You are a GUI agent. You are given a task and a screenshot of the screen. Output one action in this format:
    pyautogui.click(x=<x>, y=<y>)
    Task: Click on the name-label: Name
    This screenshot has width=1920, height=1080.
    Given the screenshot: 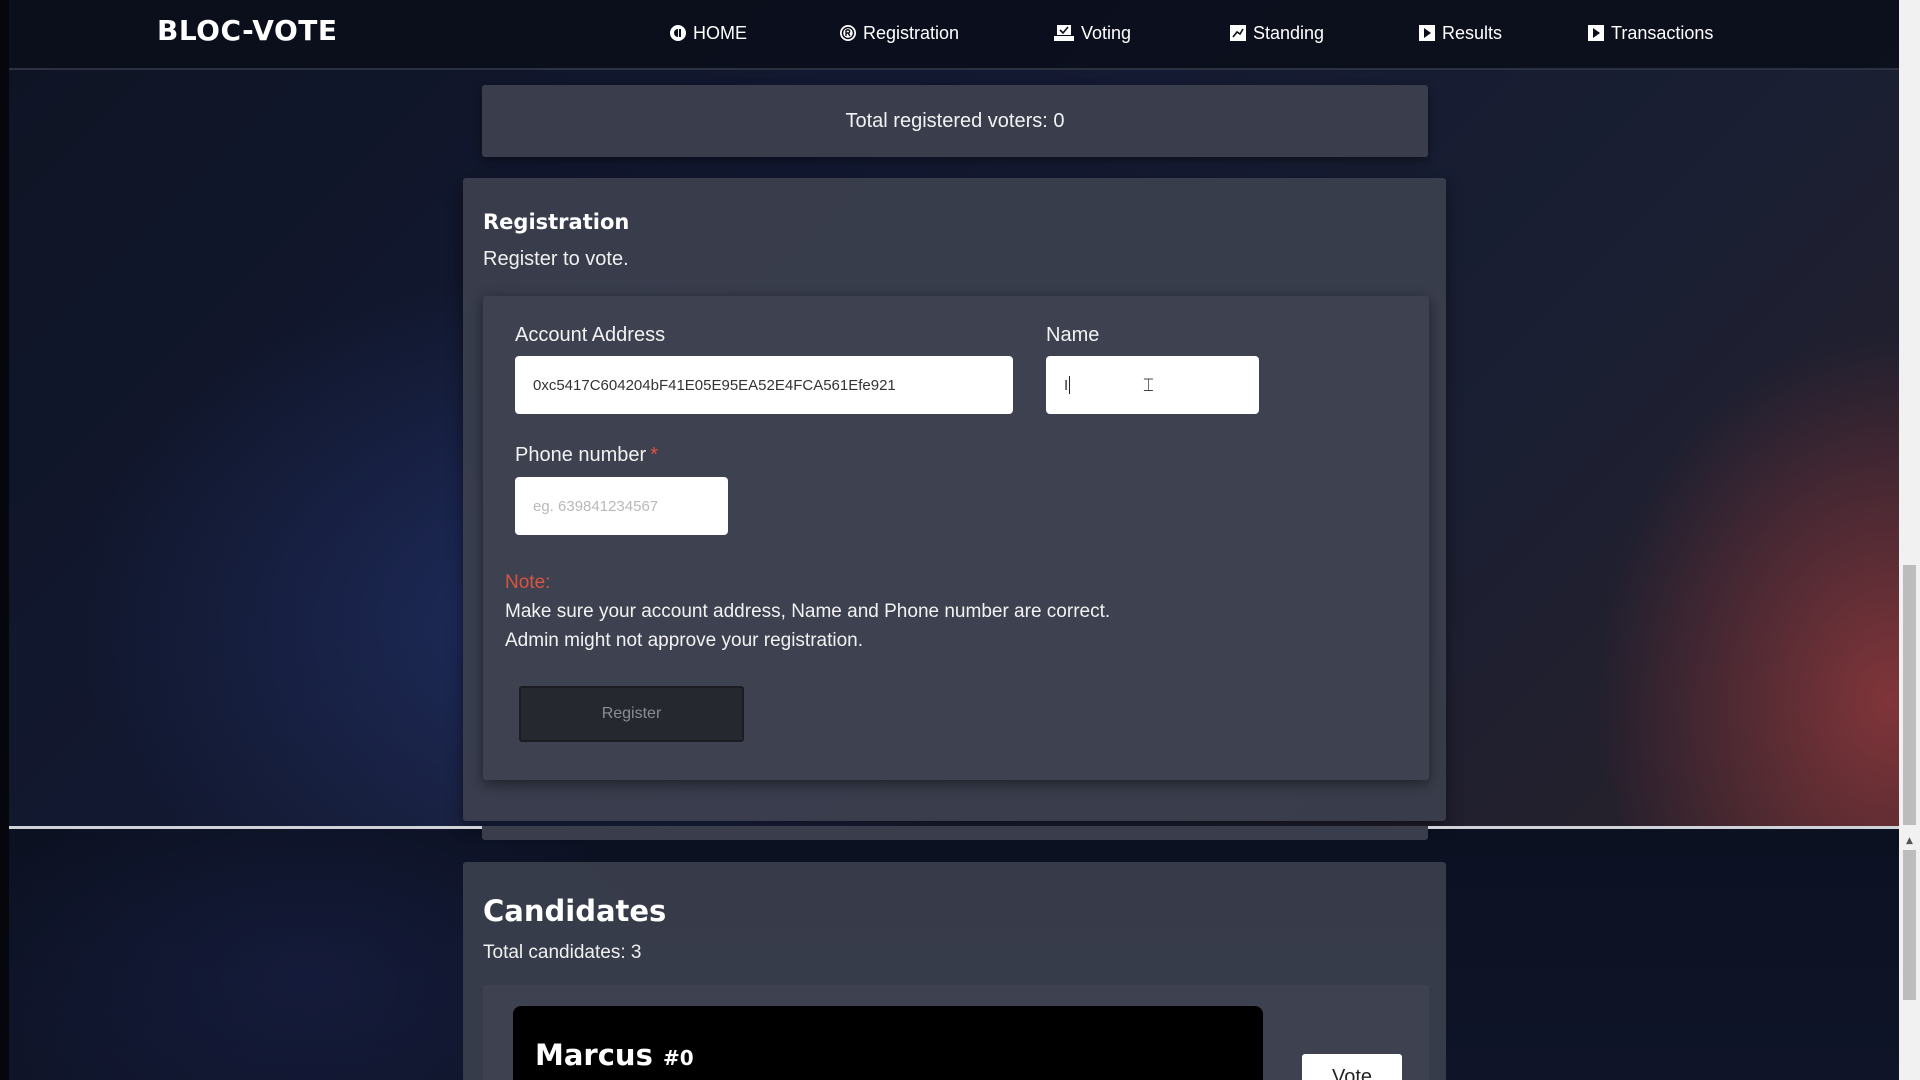 What is the action you would take?
    pyautogui.click(x=1073, y=335)
    